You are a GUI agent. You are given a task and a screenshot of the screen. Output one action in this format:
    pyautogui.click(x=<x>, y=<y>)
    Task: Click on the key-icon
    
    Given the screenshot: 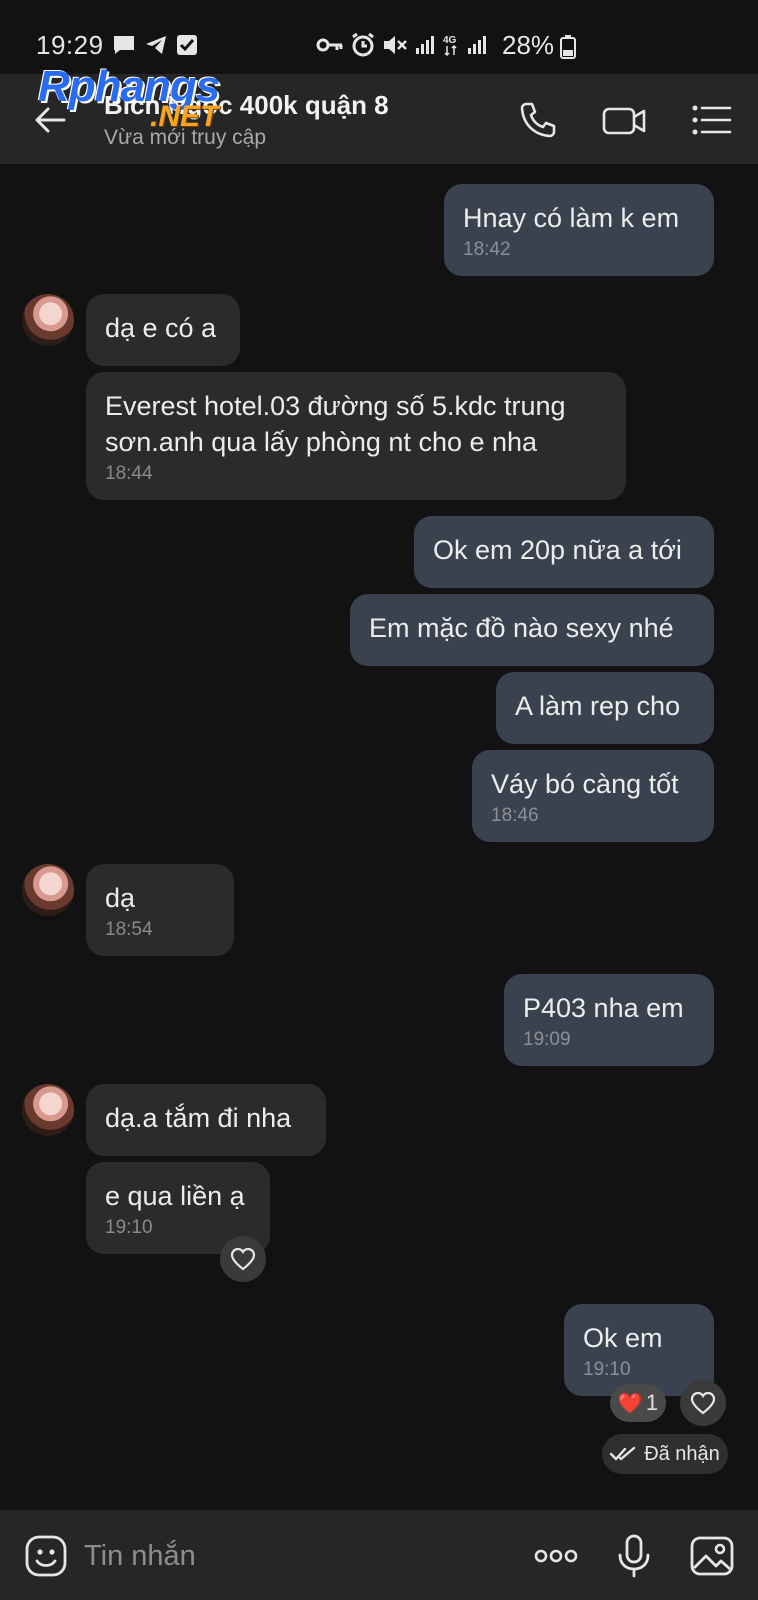 What is the action you would take?
    pyautogui.click(x=329, y=45)
    